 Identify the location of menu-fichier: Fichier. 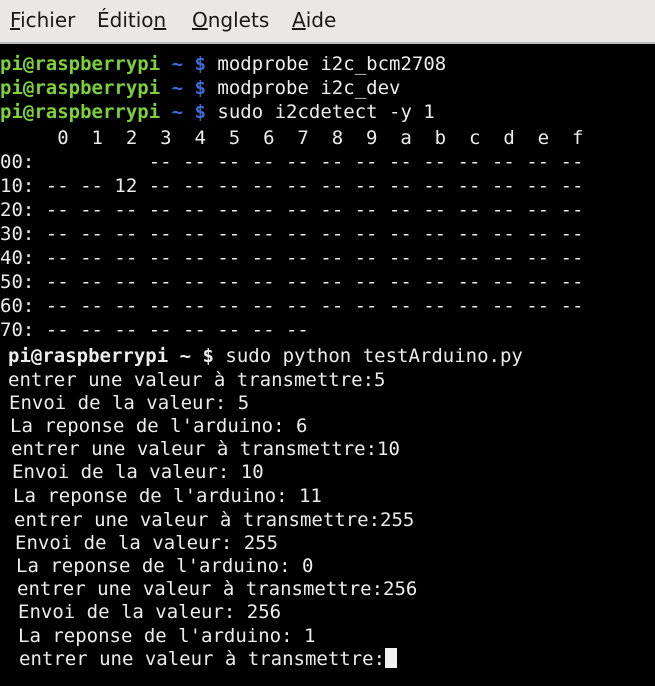
(42, 20).